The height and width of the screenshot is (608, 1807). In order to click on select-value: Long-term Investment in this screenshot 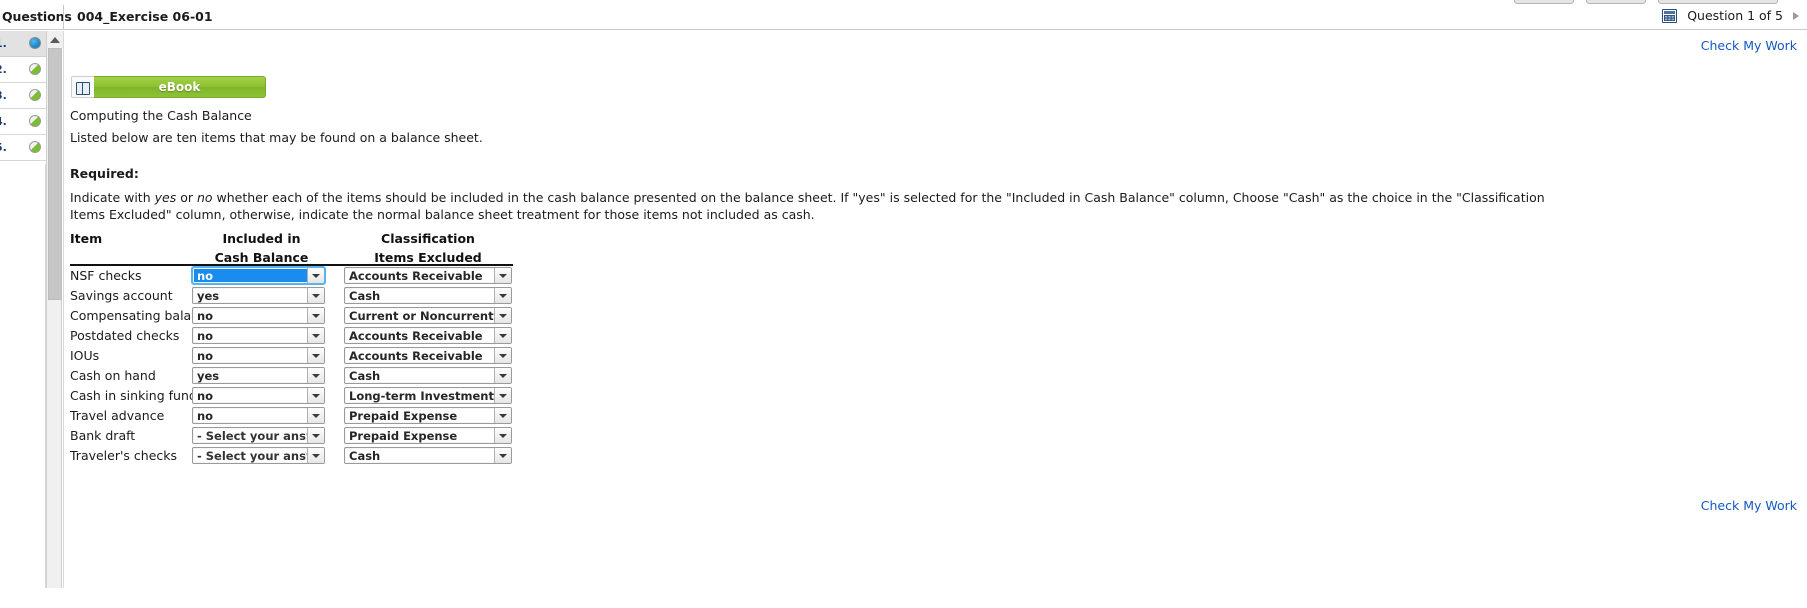, I will do `click(421, 395)`.